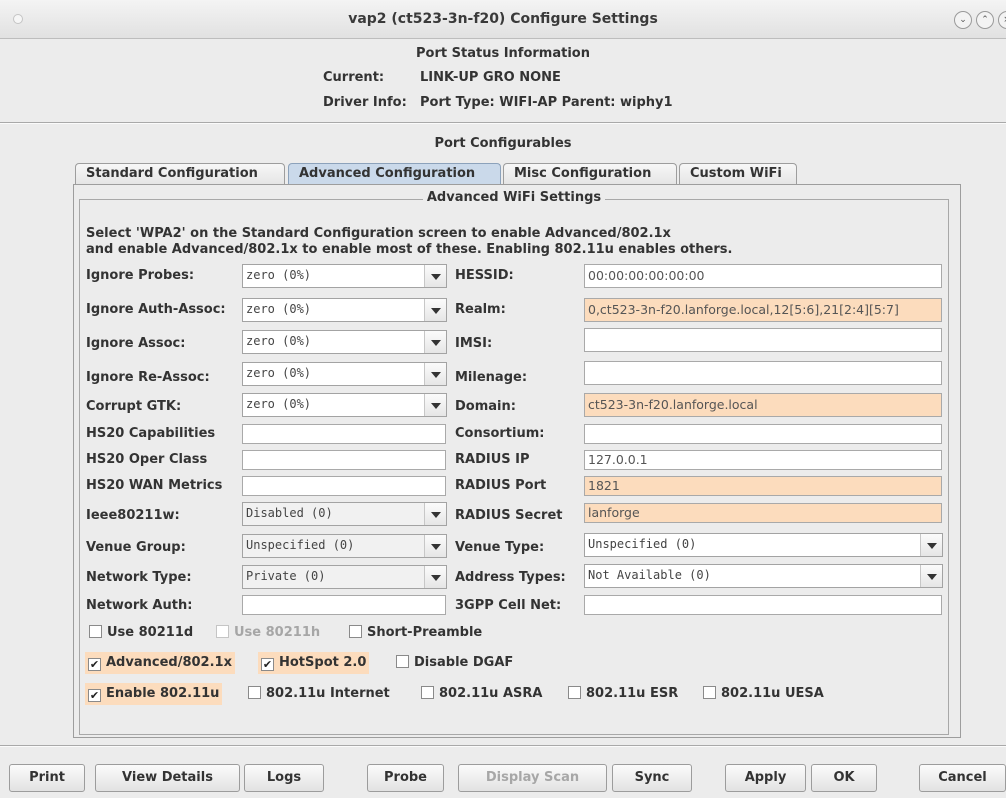  Describe the element at coordinates (279, 404) in the screenshot. I see `corrupt-gtk-value: zero (0%)` at that location.